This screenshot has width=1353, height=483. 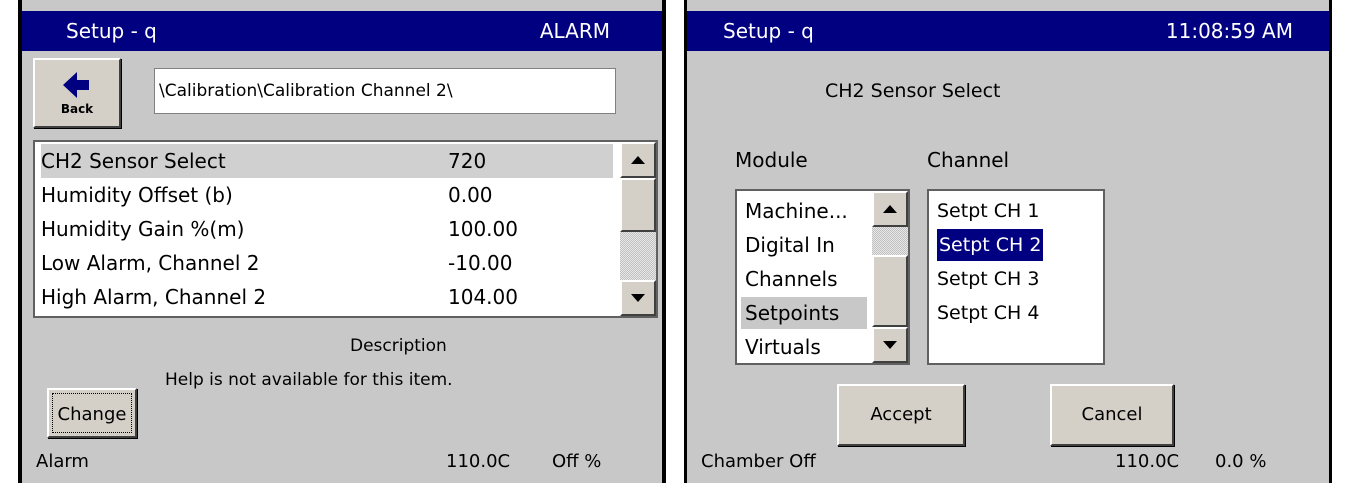 I want to click on status-humidity: Off %, so click(x=577, y=461).